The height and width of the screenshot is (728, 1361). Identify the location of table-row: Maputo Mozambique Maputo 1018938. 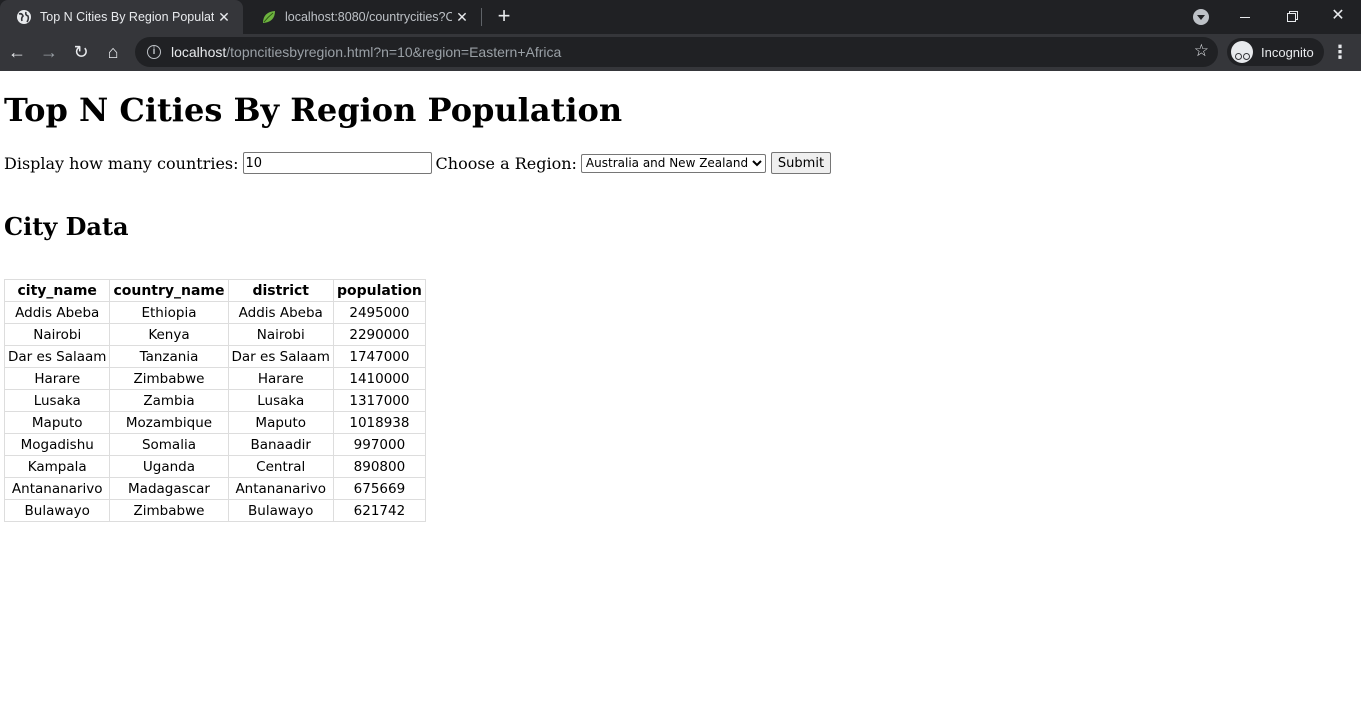
(214, 422).